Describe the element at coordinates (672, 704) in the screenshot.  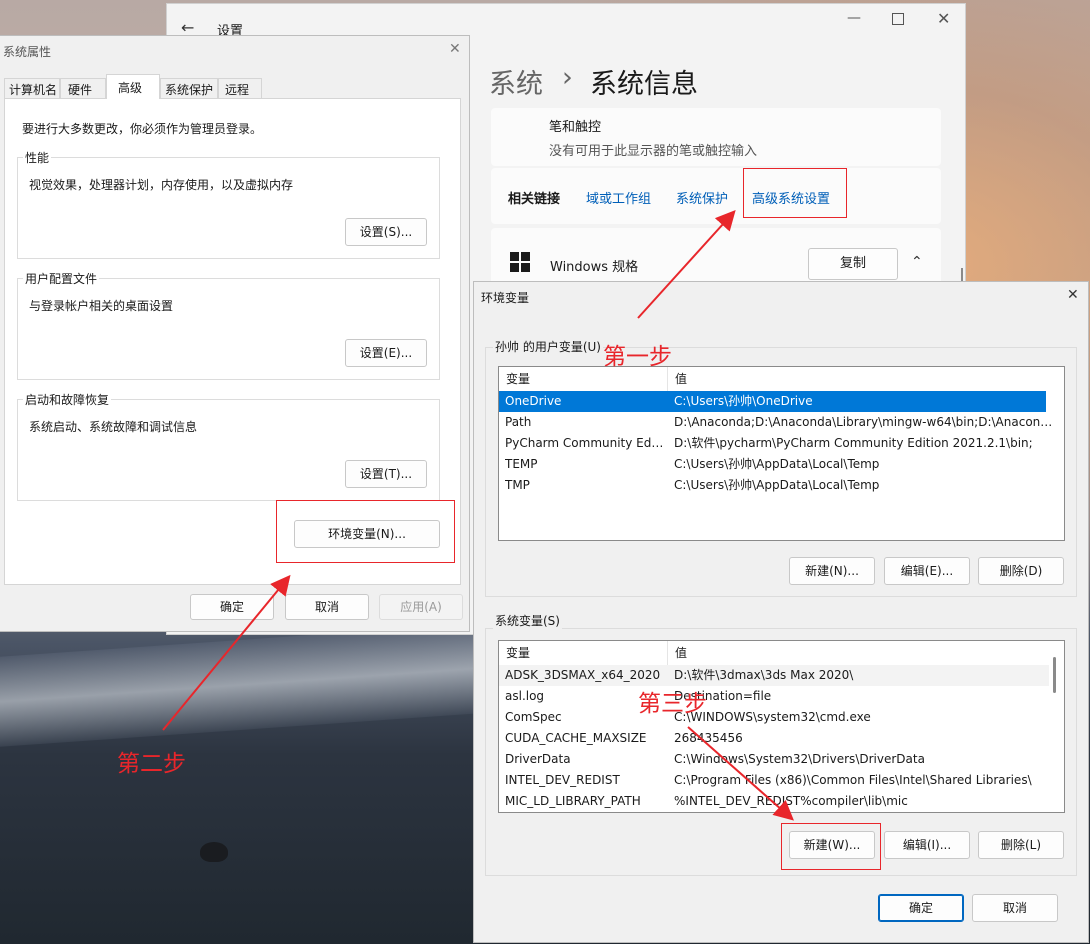
I see `step3-label: 第三步` at that location.